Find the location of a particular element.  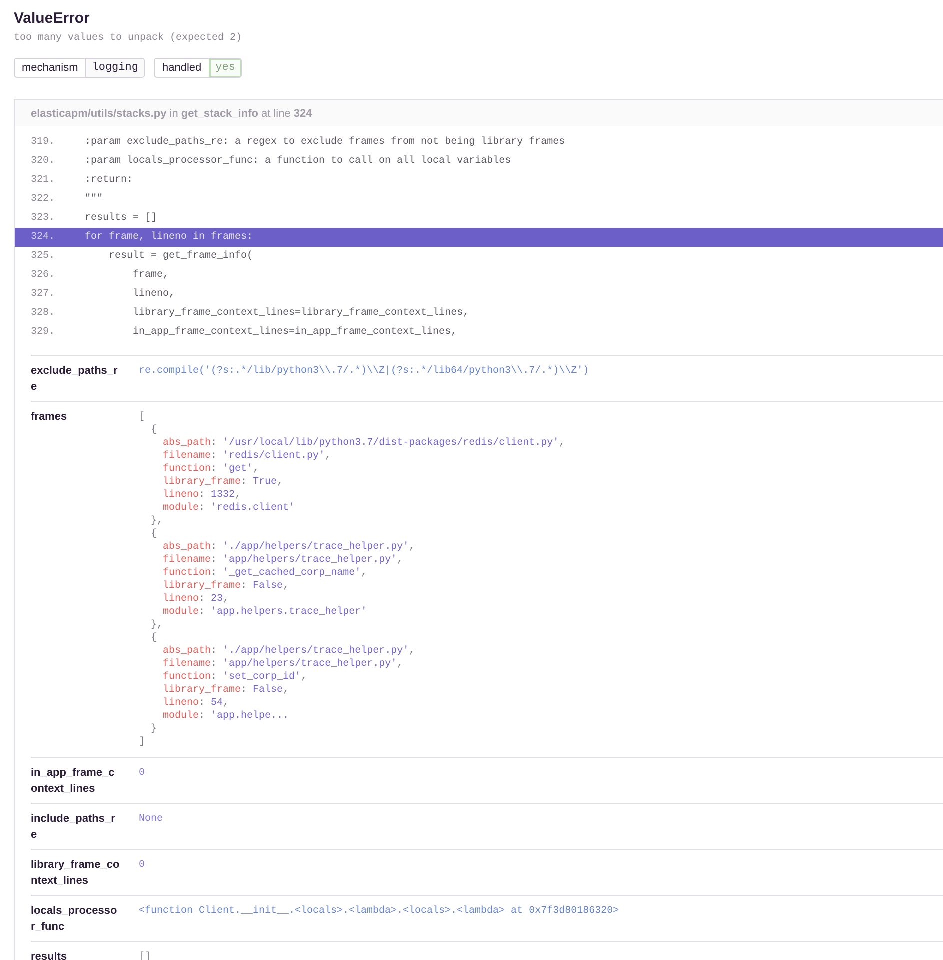

line-number: 328. is located at coordinates (43, 314).